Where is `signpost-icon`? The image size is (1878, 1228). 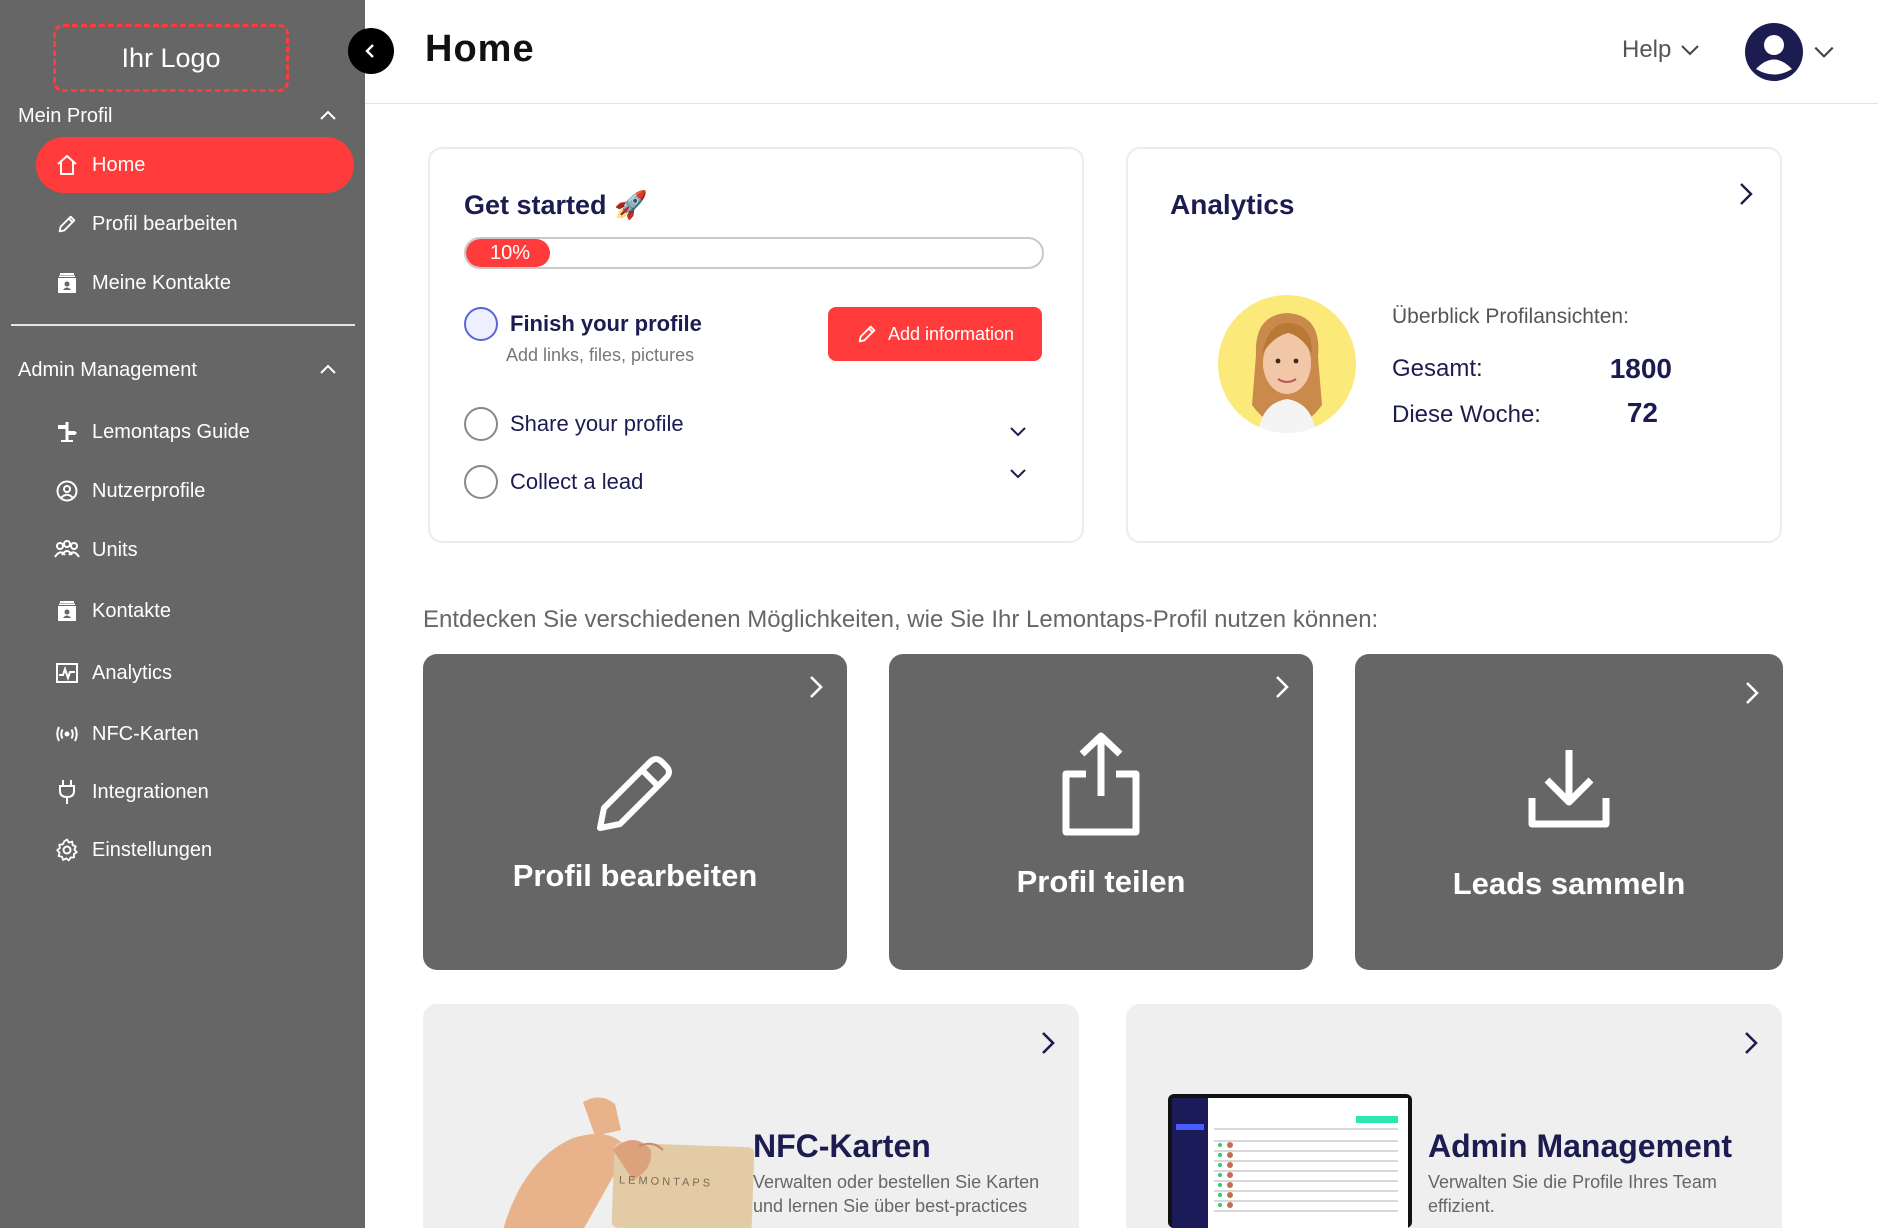
signpost-icon is located at coordinates (67, 432).